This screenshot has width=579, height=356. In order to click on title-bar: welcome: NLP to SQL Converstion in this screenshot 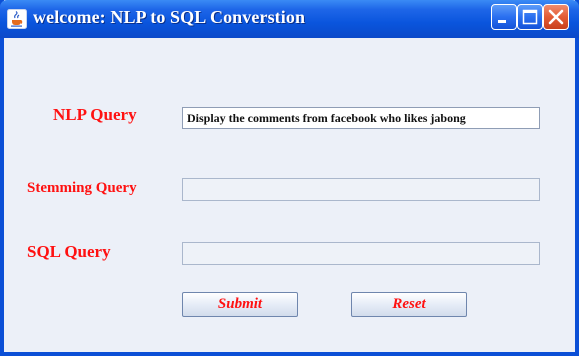, I will do `click(289, 19)`.